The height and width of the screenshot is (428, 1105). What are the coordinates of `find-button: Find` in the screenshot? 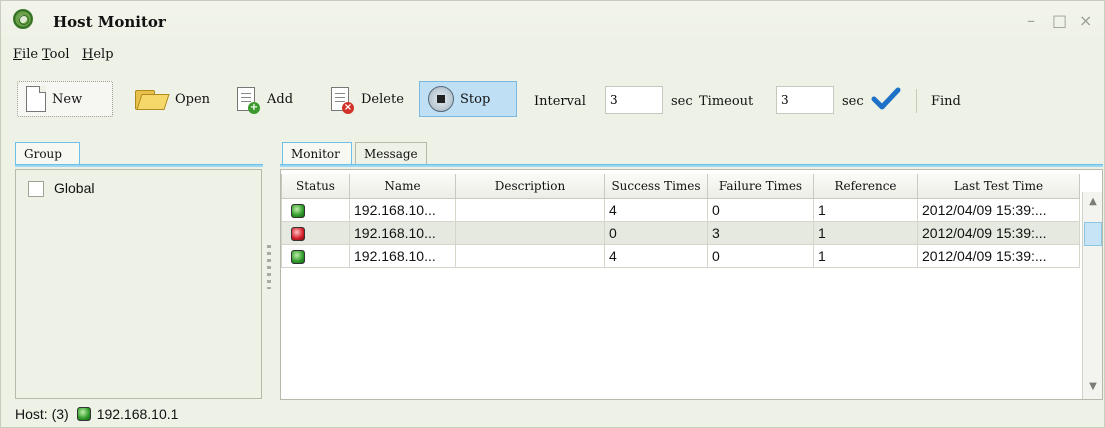 It's located at (946, 101).